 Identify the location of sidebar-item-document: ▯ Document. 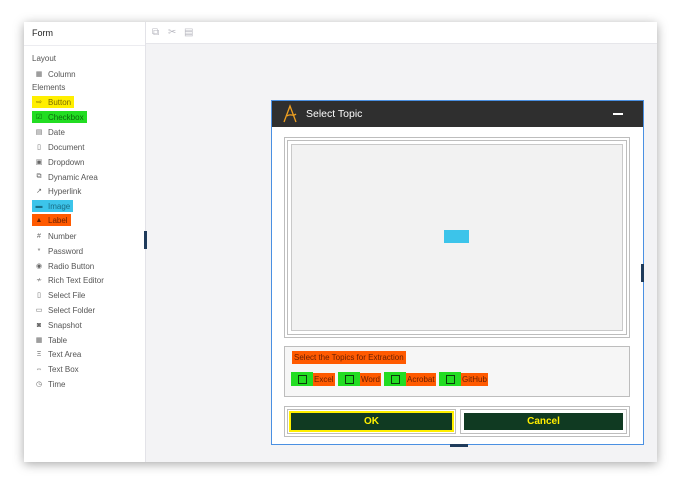
(59, 147).